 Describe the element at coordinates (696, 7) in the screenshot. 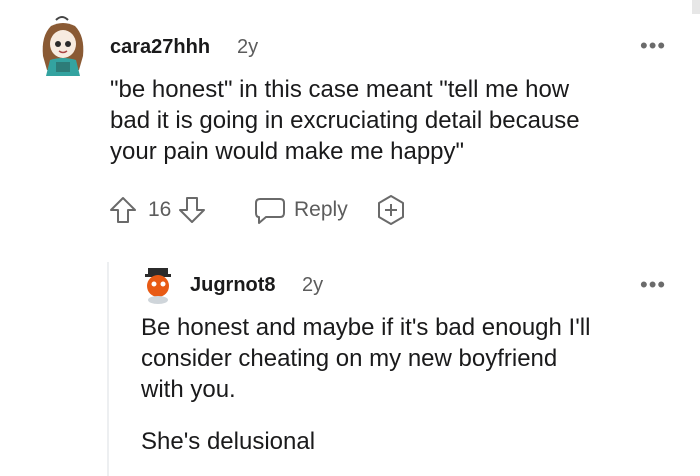

I see `scrollbar-corner` at that location.